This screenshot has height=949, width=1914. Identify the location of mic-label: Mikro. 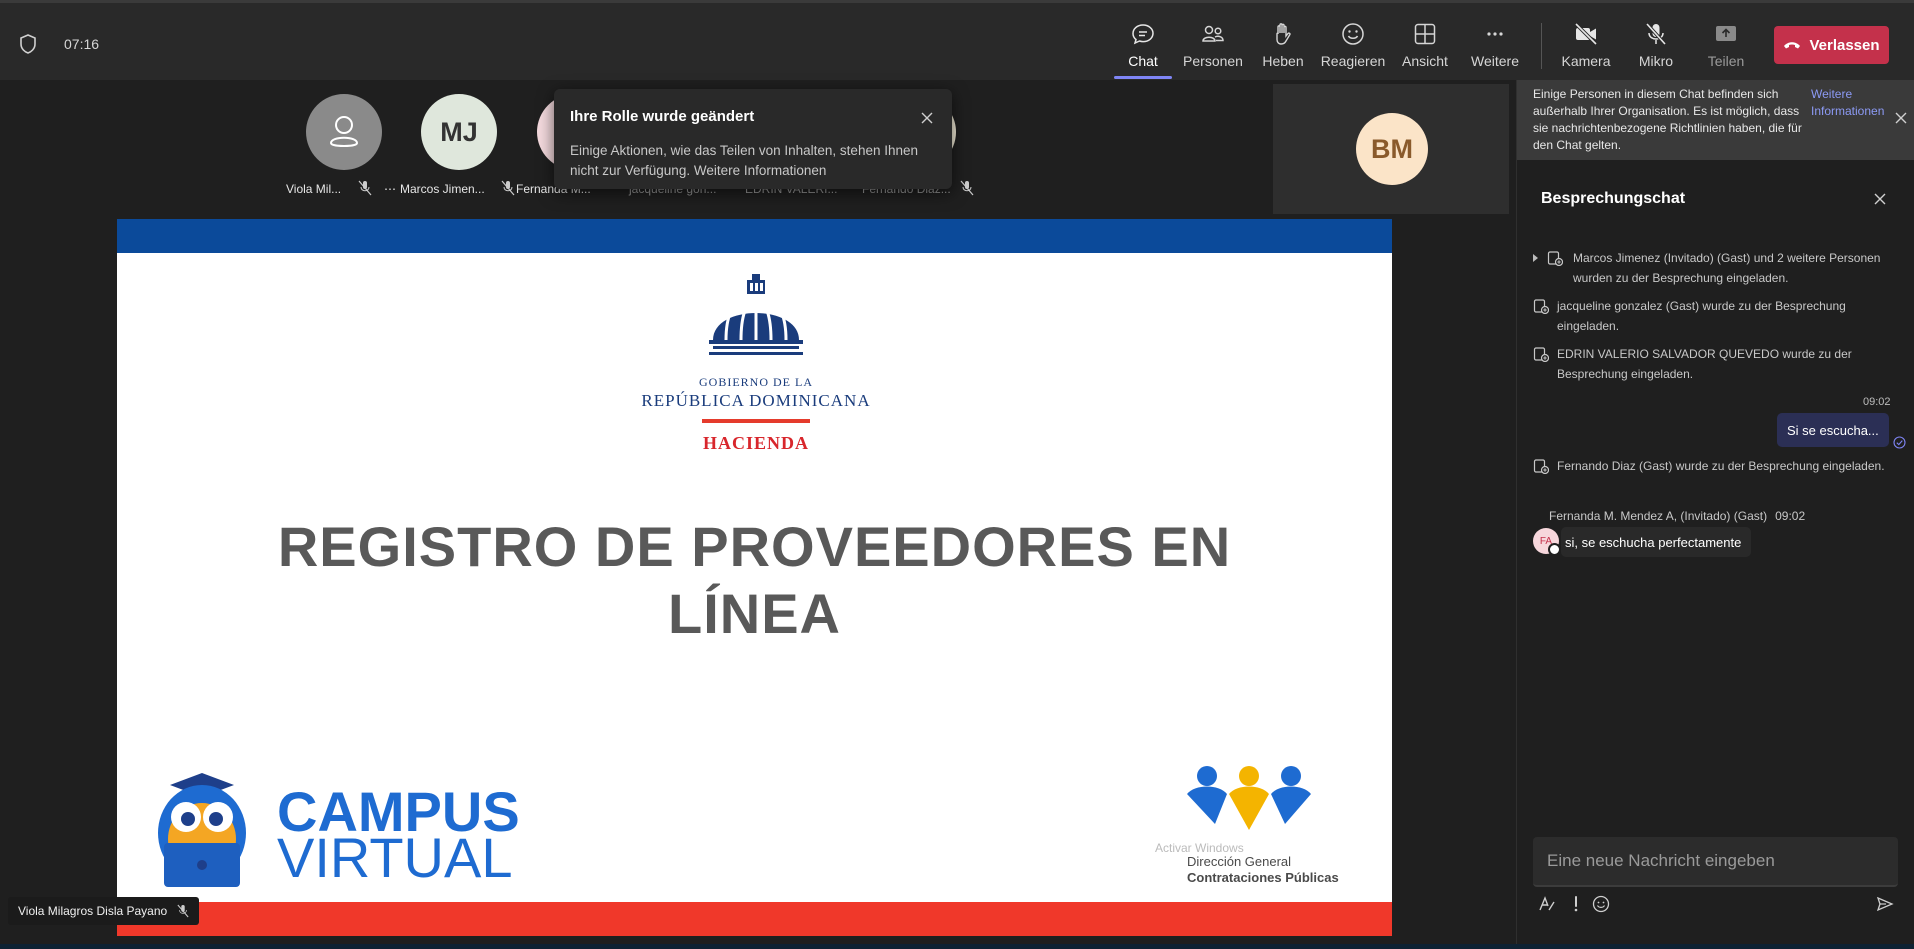
(1656, 61).